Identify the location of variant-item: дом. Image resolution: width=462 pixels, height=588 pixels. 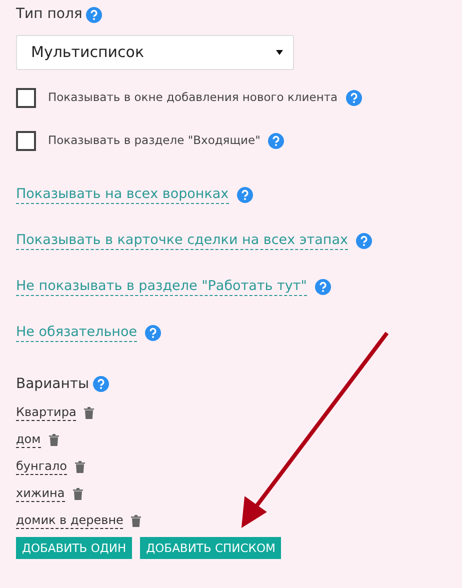
(28, 440).